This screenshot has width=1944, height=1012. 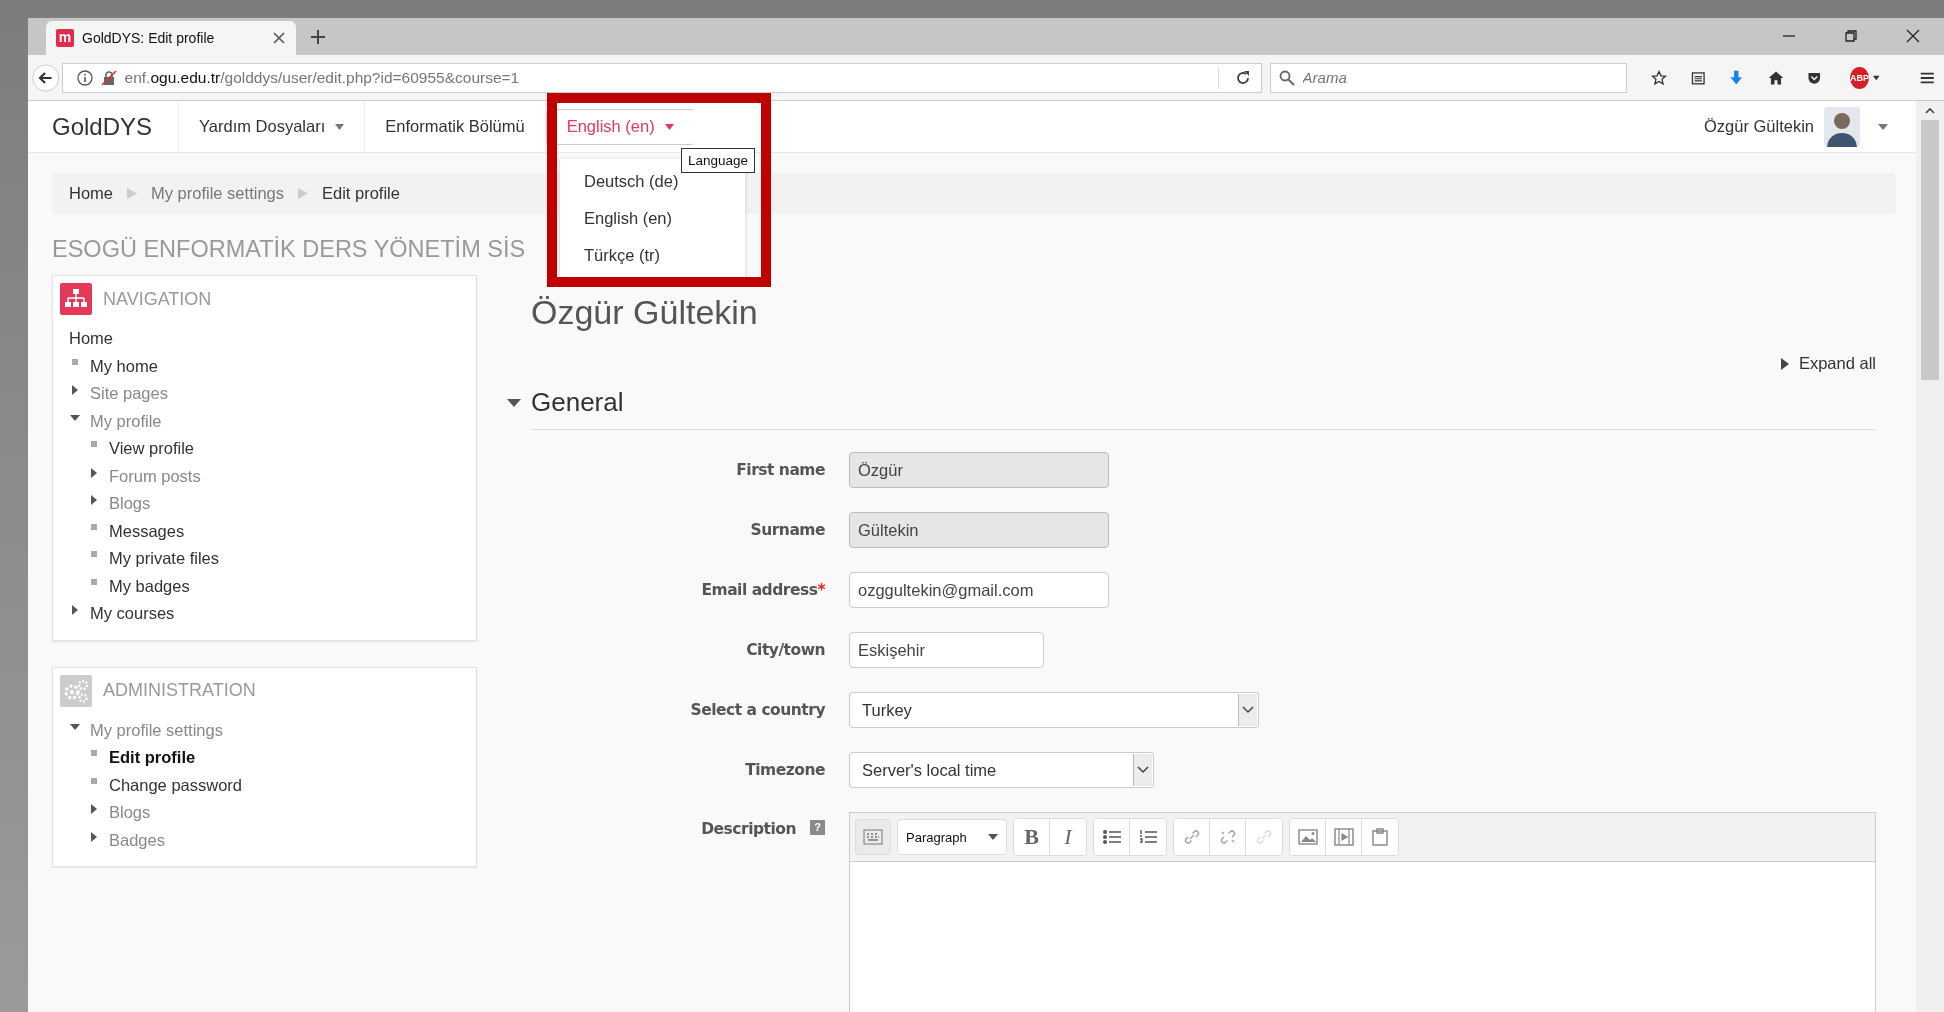 What do you see at coordinates (619, 126) in the screenshot?
I see `nav-menu-item: English (en)` at bounding box center [619, 126].